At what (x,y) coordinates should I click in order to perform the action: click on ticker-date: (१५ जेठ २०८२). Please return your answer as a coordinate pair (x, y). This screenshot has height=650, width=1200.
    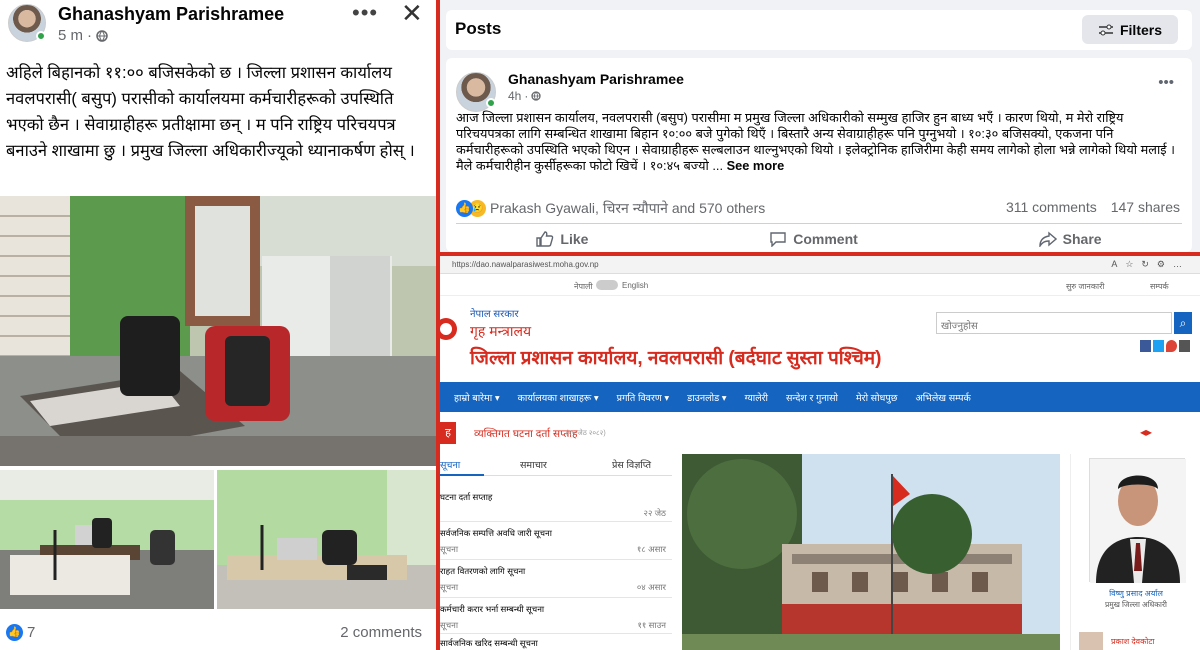
    Looking at the image, I should click on (586, 433).